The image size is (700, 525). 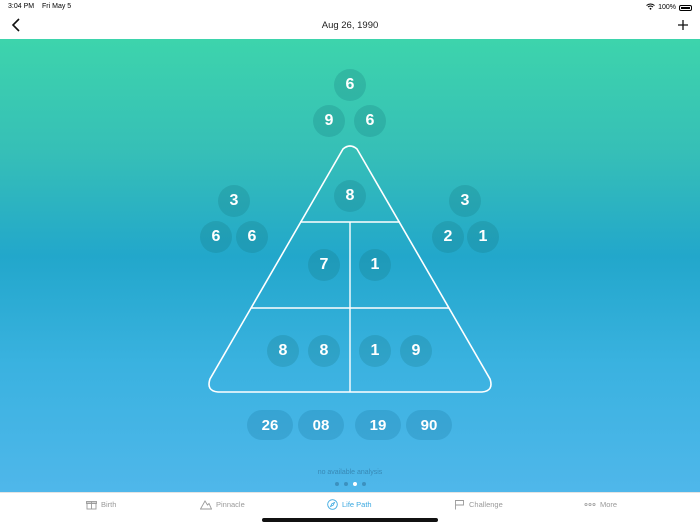 I want to click on page-indicator, so click(x=350, y=484).